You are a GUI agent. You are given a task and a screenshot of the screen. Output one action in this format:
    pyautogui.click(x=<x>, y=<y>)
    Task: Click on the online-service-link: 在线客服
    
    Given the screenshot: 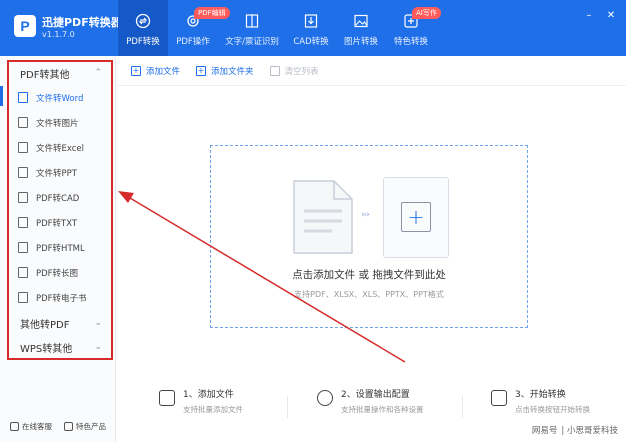 What is the action you would take?
    pyautogui.click(x=31, y=426)
    